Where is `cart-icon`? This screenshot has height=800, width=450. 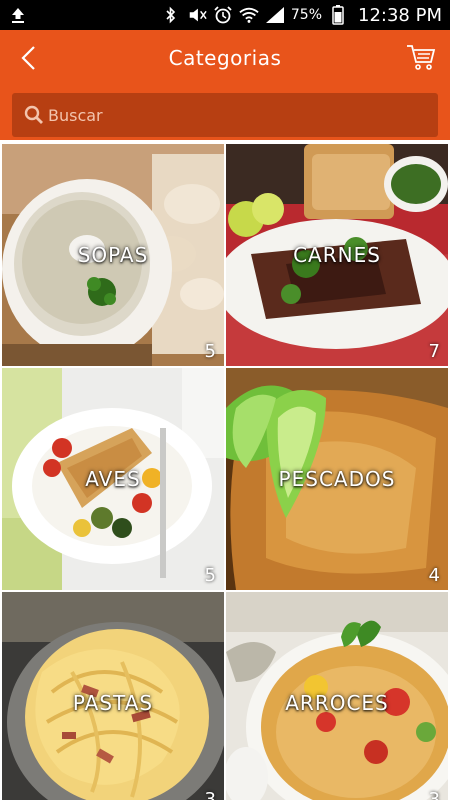
cart-icon is located at coordinates (421, 59).